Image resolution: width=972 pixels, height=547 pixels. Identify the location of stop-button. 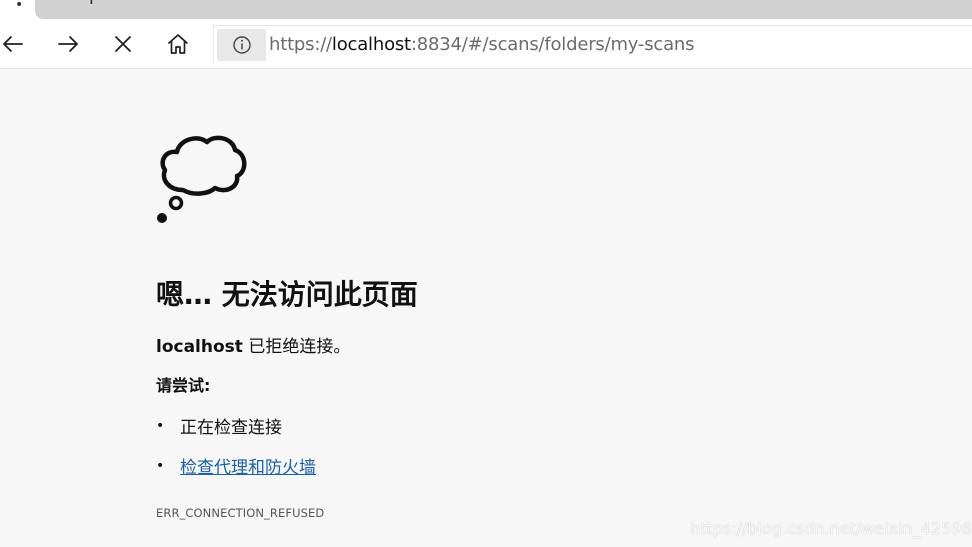
(123, 44).